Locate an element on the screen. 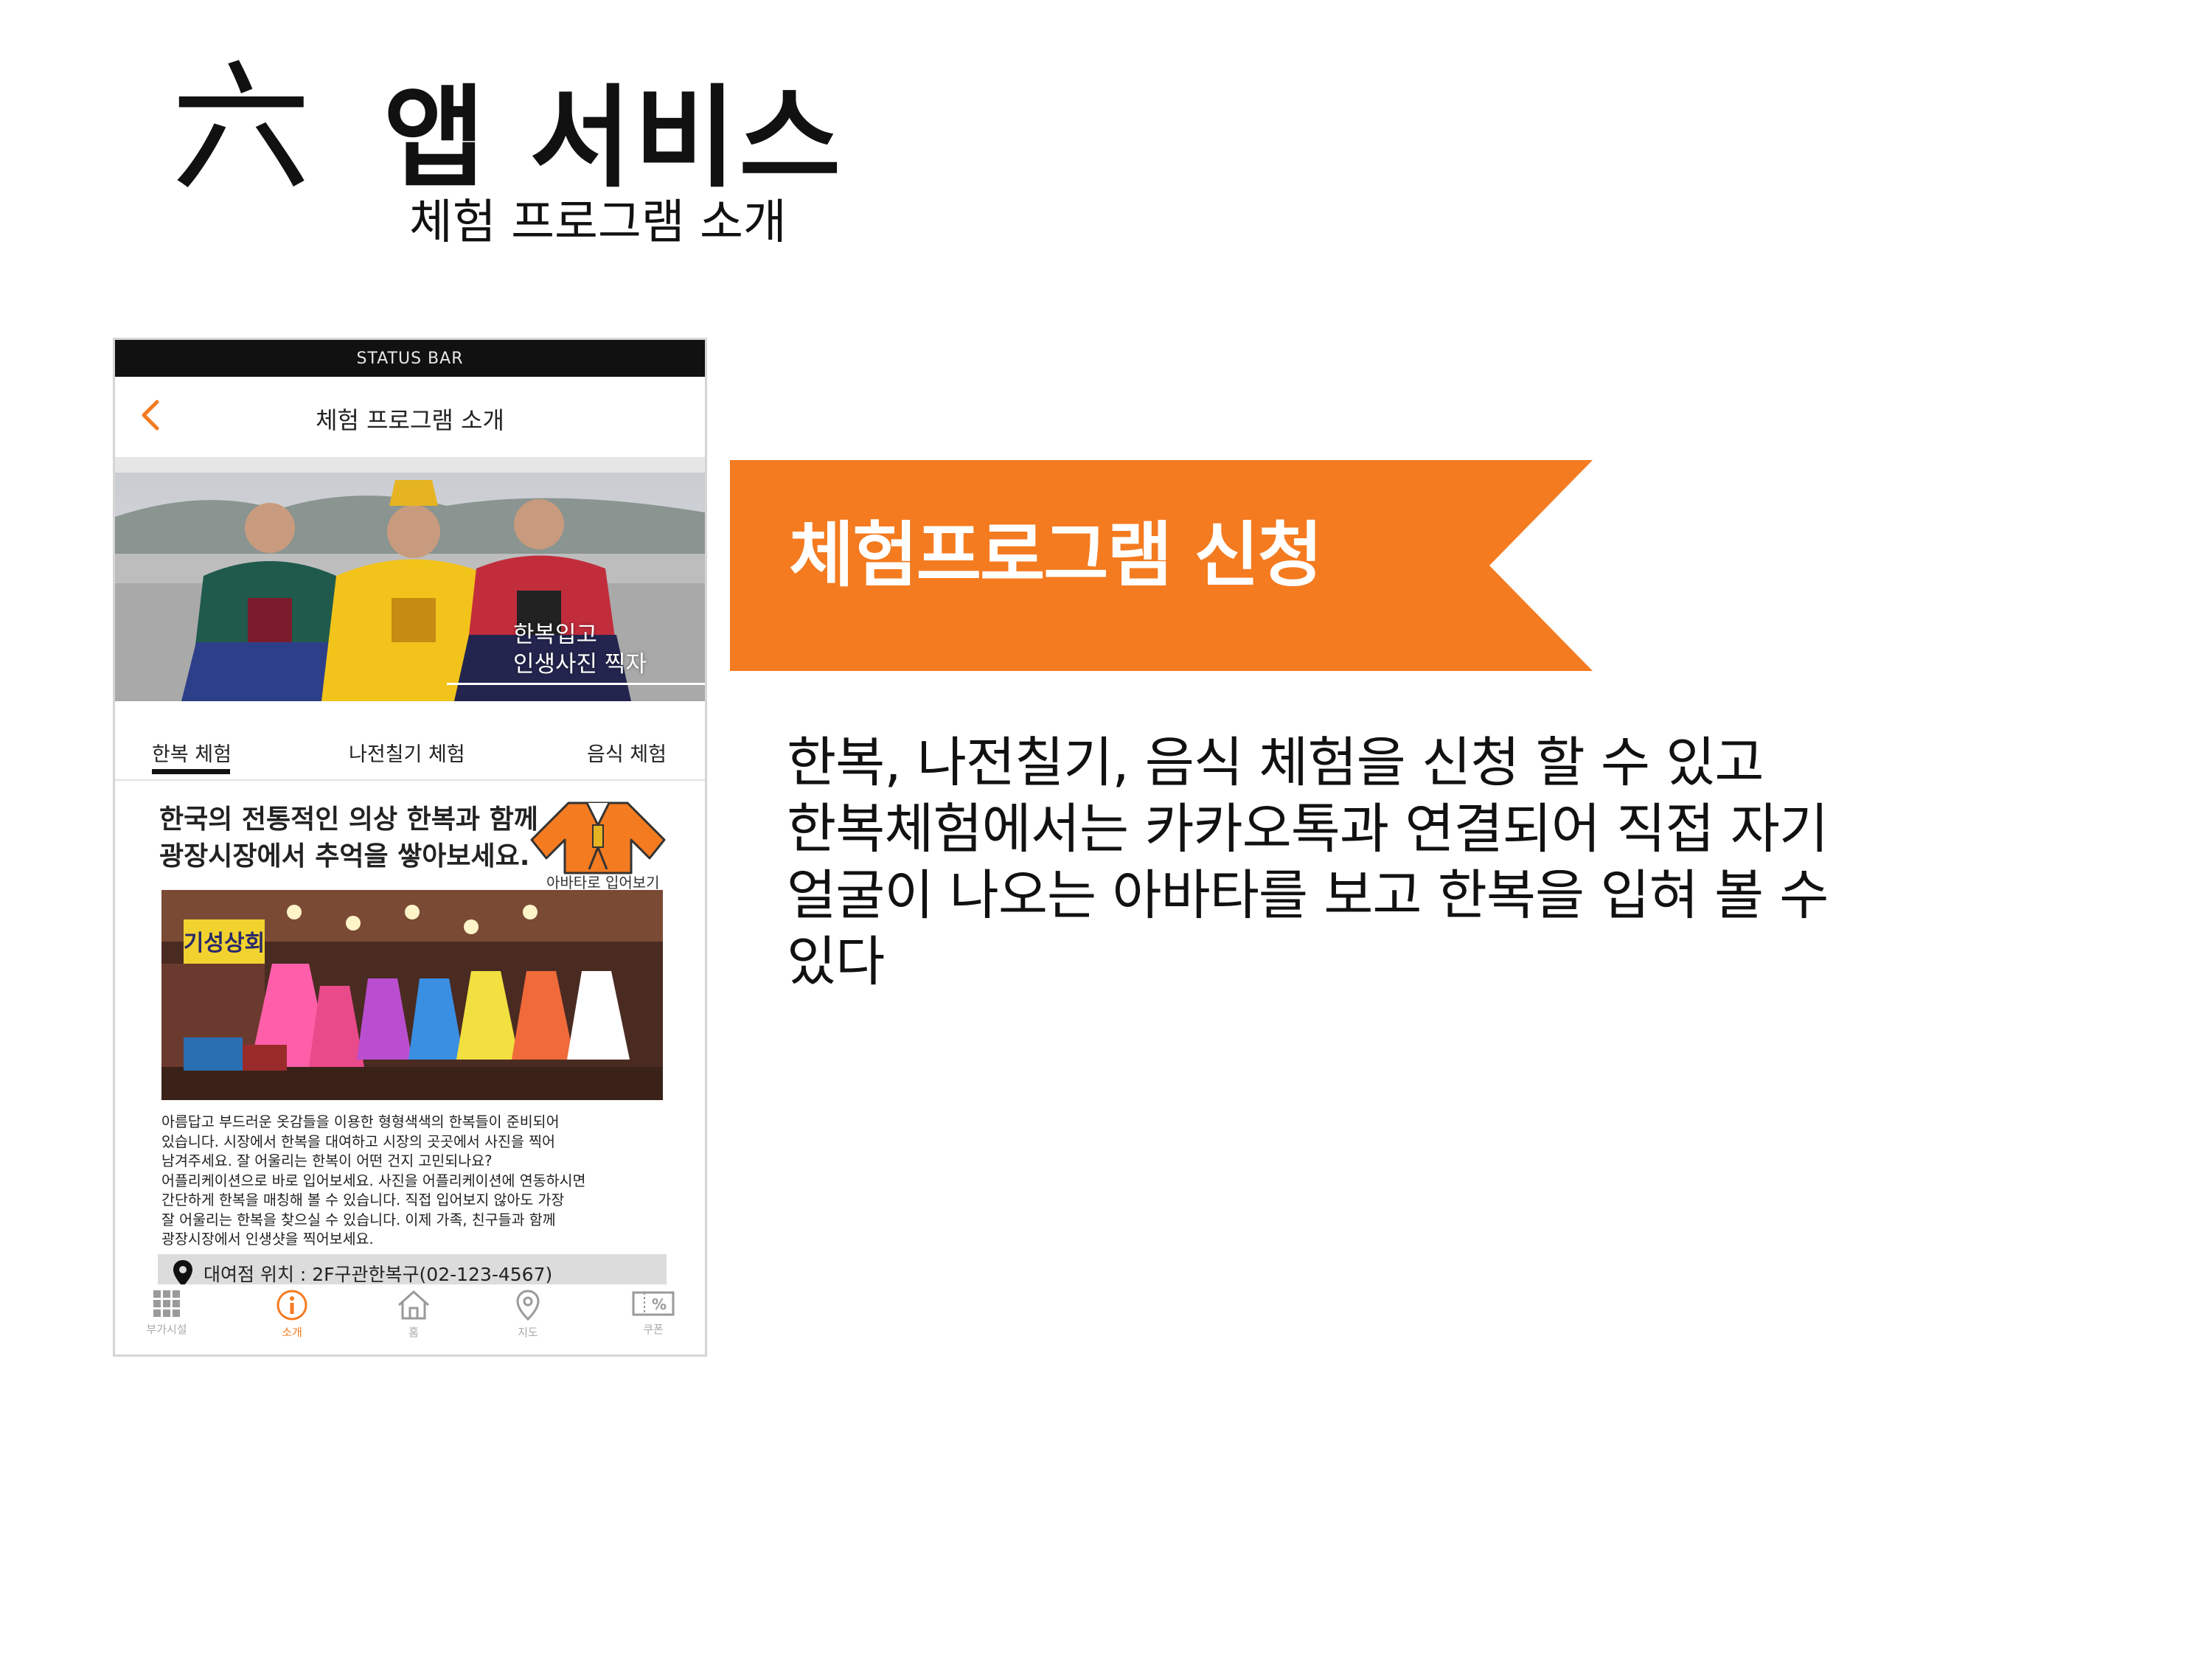 The image size is (2212, 1659). bottom-nav: 부가시설 소개 홈 지도 % 쿠폰 is located at coordinates (410, 1319).